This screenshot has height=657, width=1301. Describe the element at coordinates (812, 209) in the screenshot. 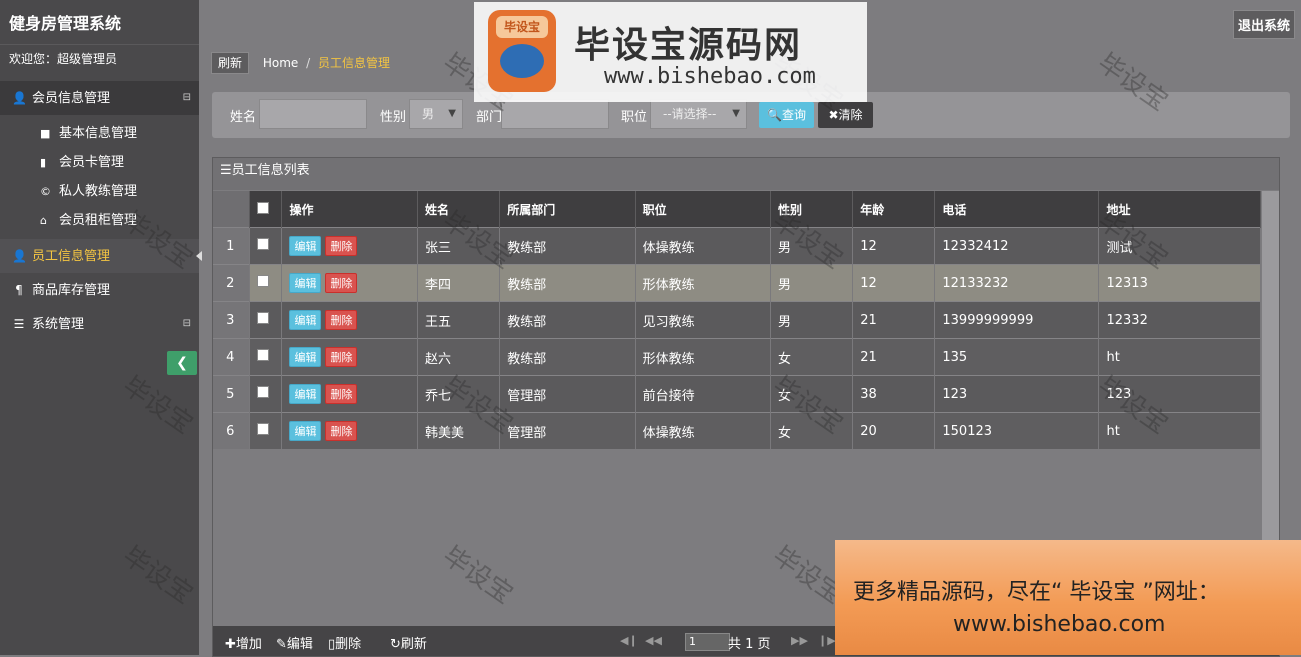

I see `column-header: 性别` at that location.